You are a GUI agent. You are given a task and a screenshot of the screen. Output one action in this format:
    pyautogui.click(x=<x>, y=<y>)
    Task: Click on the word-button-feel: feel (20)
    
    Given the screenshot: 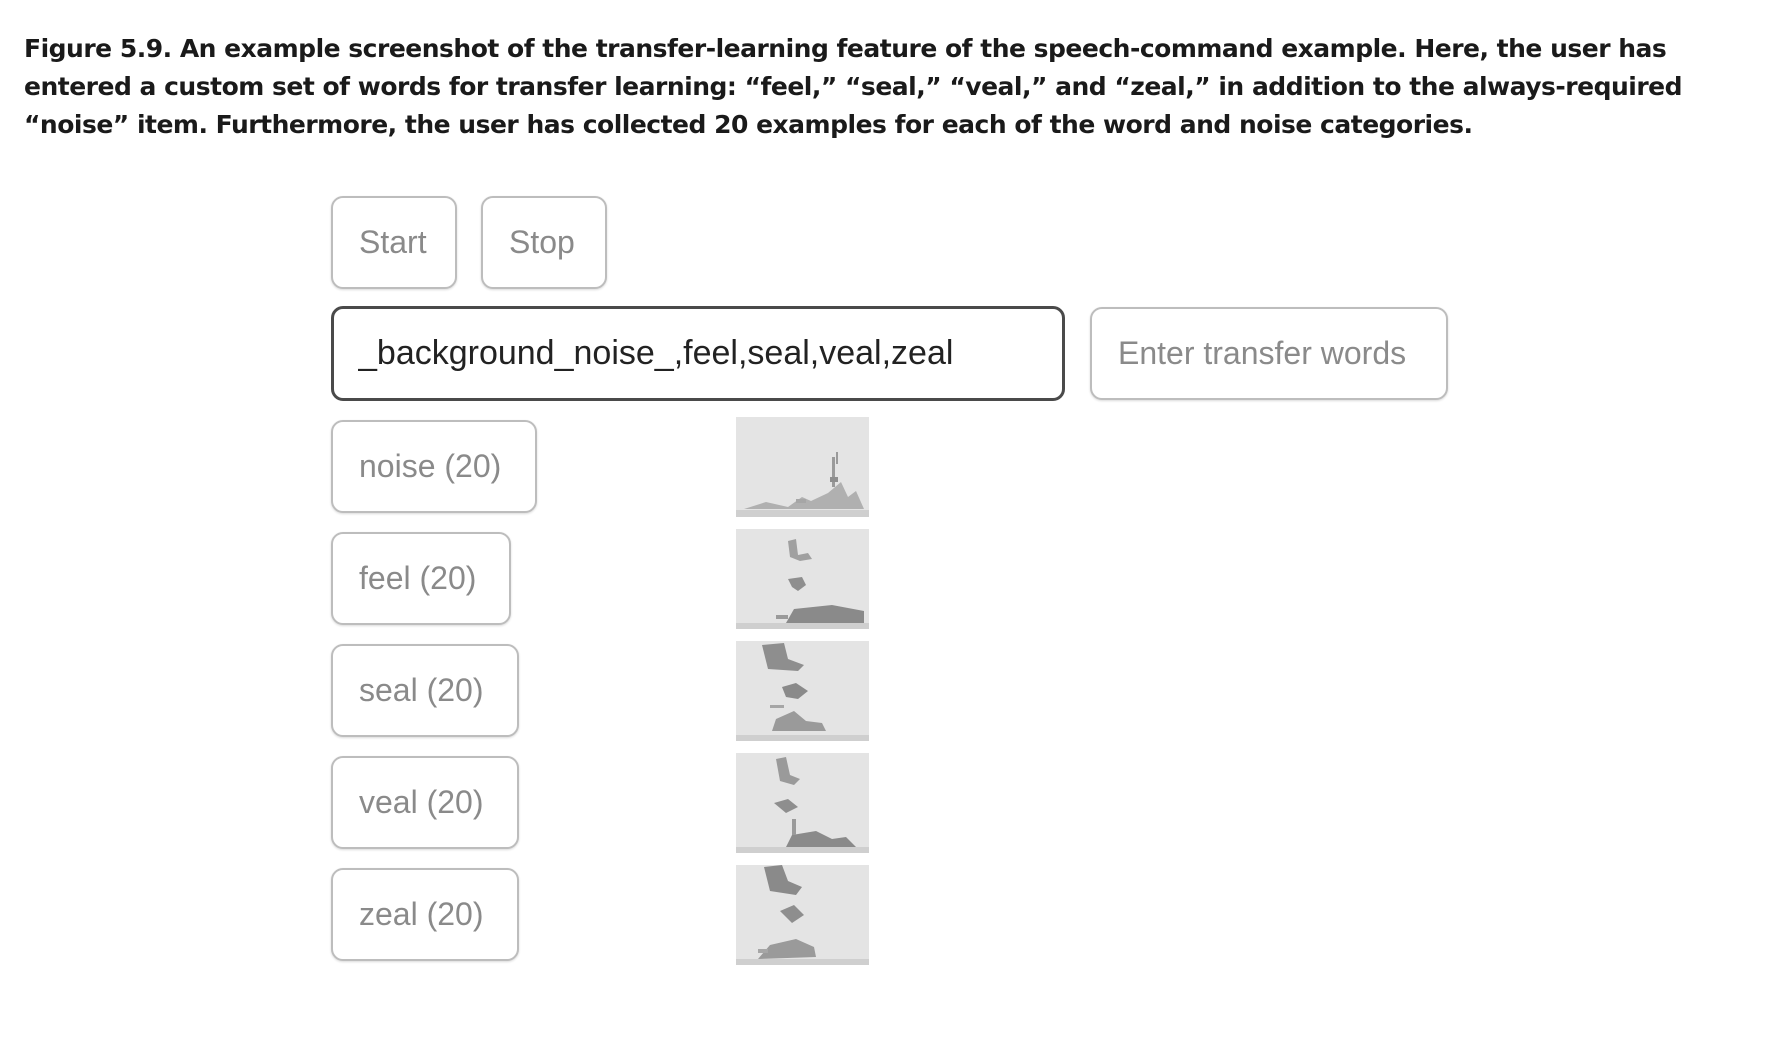 What is the action you would take?
    pyautogui.click(x=421, y=578)
    